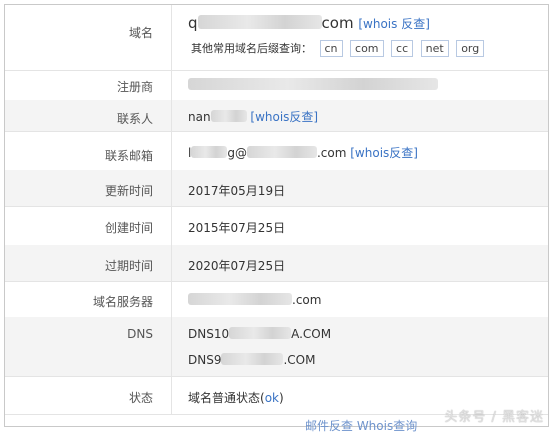  Describe the element at coordinates (140, 398) in the screenshot. I see `label-status: 状态` at that location.